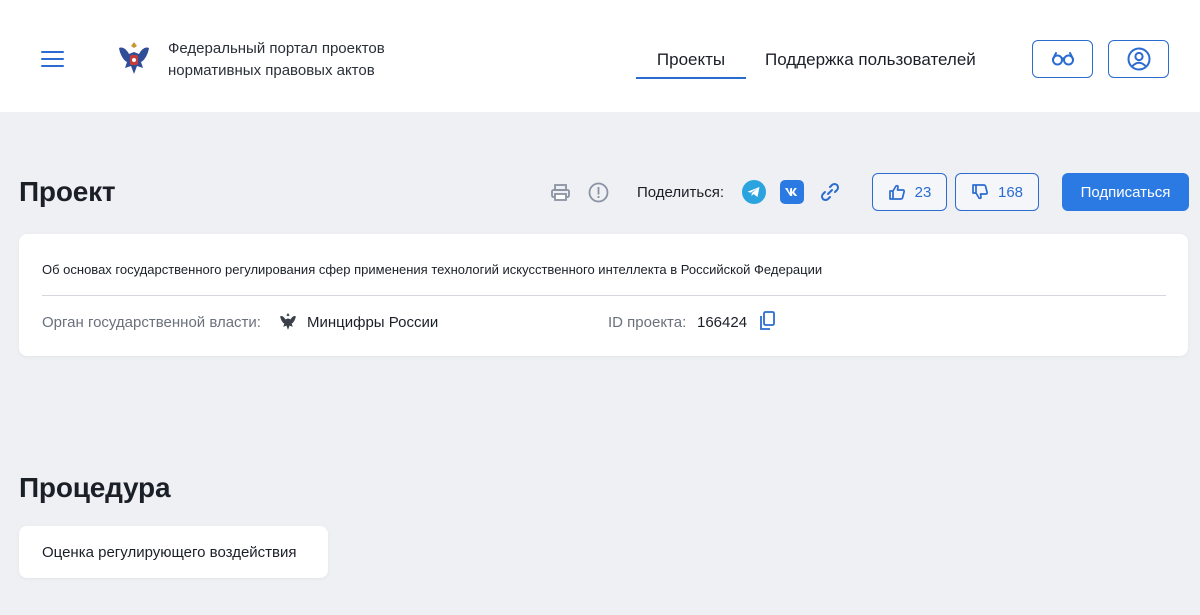 Image resolution: width=1200 pixels, height=615 pixels. I want to click on vk-icon, so click(792, 192).